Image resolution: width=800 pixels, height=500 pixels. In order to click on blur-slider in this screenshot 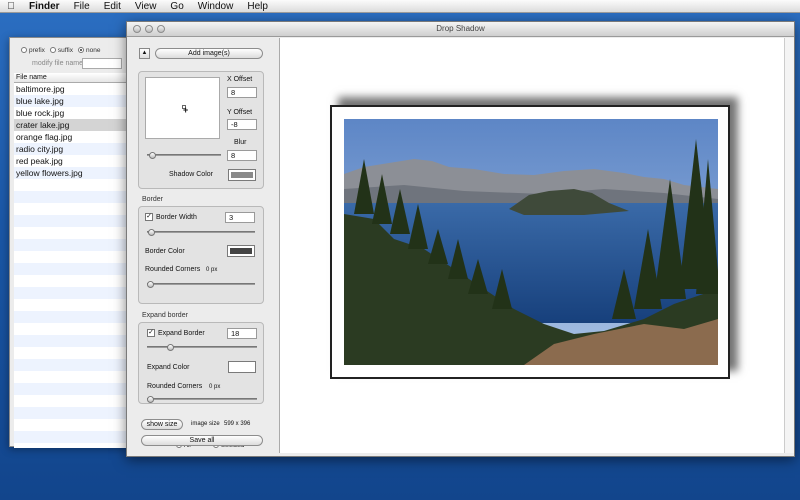, I will do `click(184, 155)`.